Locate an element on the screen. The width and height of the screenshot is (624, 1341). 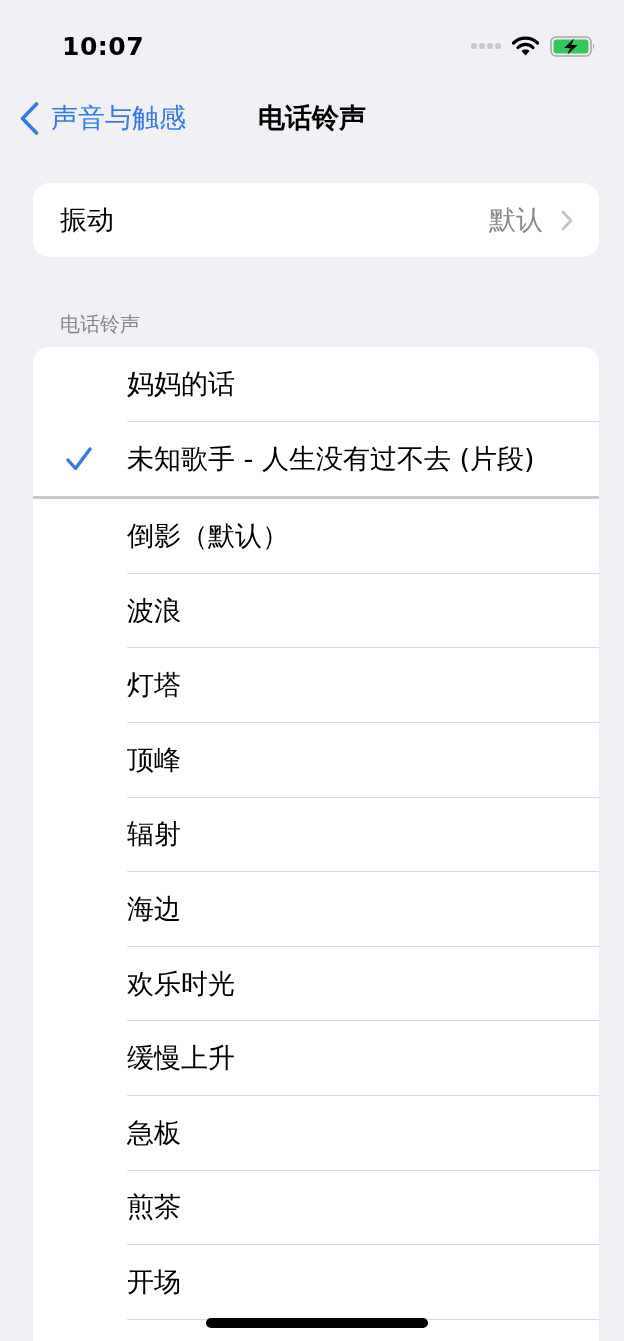
ringtone-item: 海边 is located at coordinates (316, 909).